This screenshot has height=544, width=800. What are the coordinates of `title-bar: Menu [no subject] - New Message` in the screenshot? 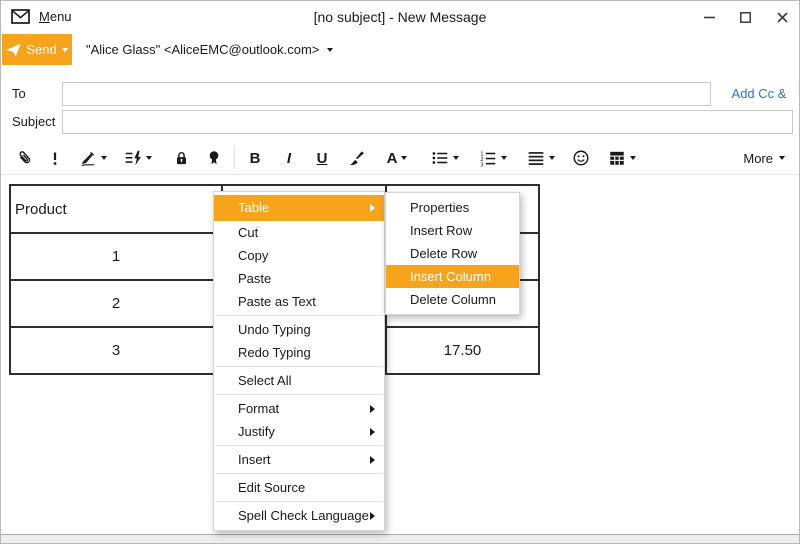 It's located at (400, 17).